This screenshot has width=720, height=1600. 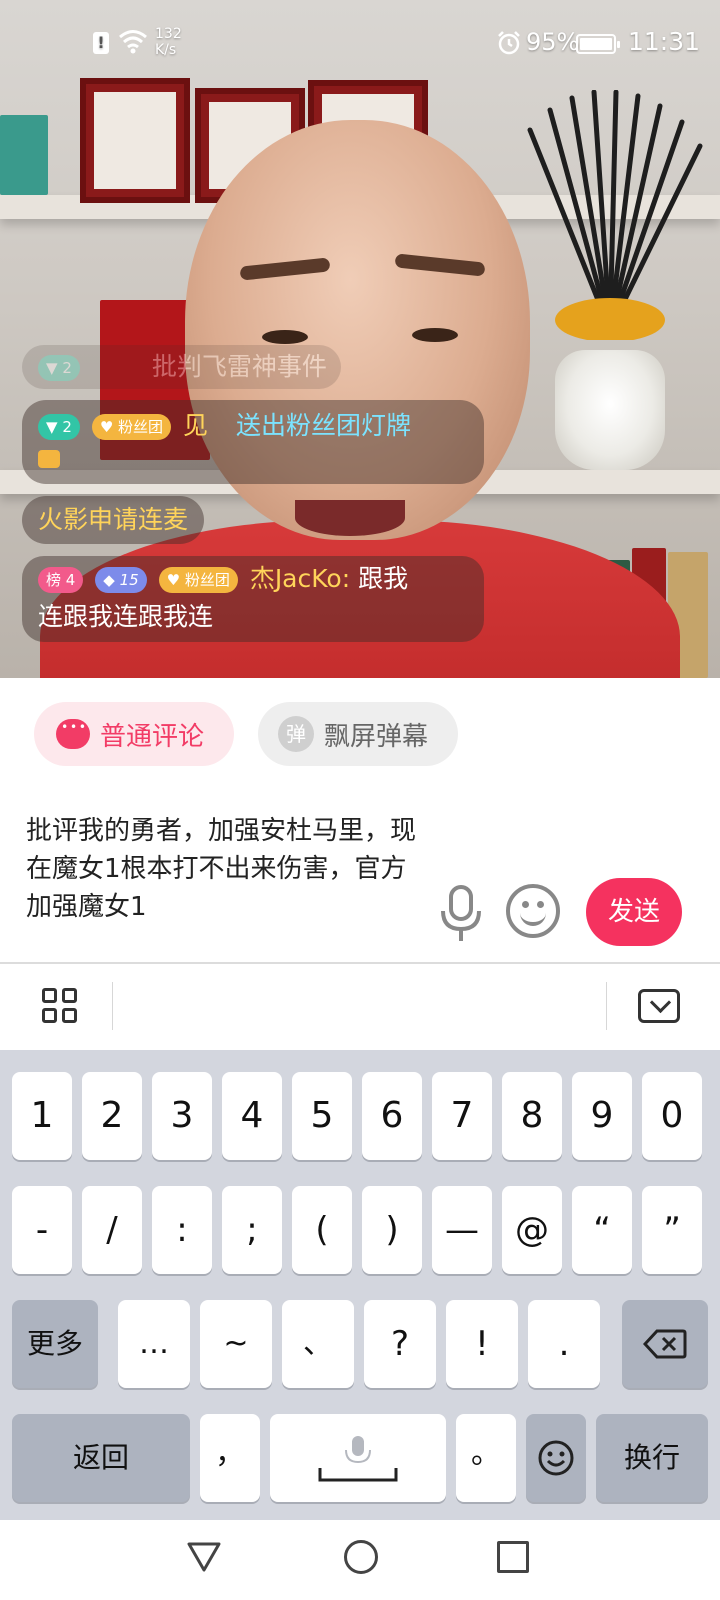 What do you see at coordinates (361, 1557) in the screenshot?
I see `home-icon` at bounding box center [361, 1557].